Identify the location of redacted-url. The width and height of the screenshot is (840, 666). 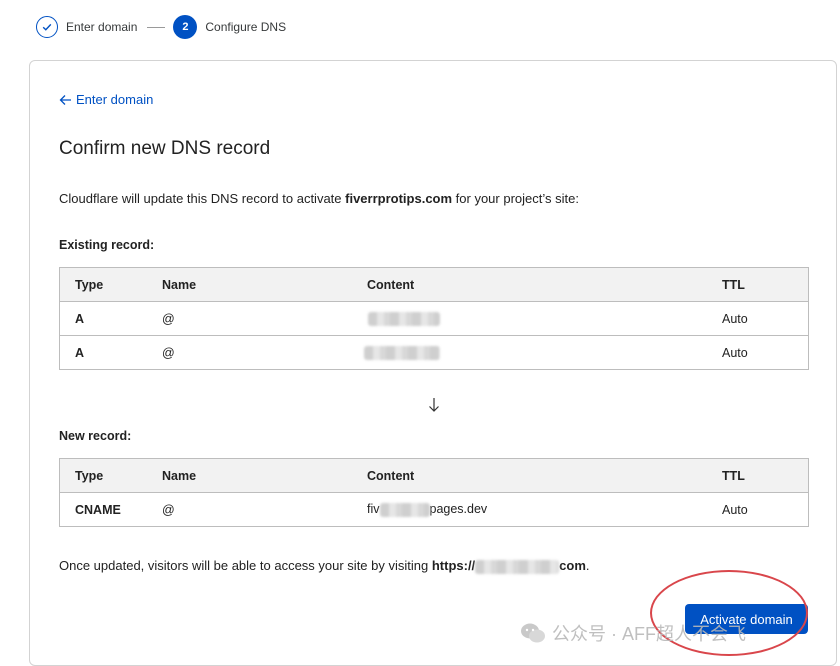
(517, 566).